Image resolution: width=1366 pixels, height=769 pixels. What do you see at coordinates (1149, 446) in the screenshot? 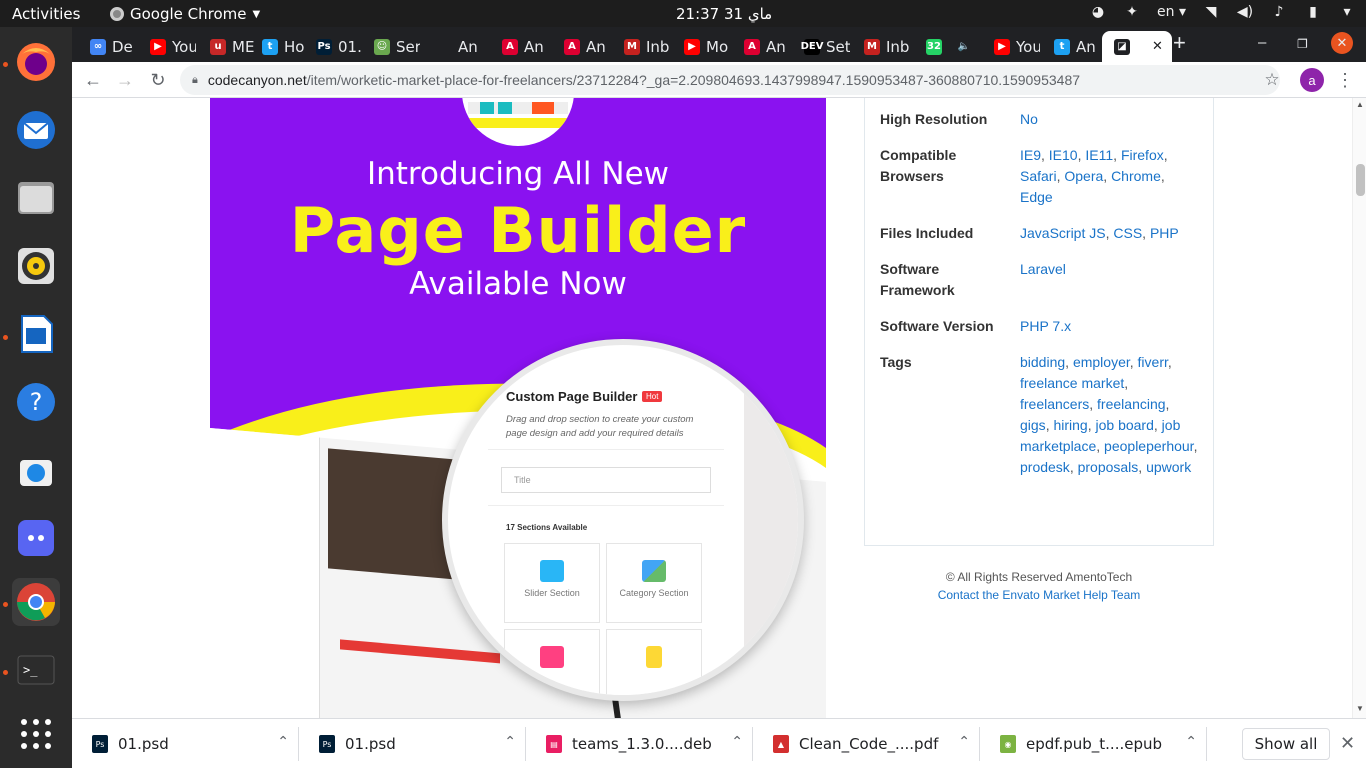
I see `detail-value-link: peopleperhour` at bounding box center [1149, 446].